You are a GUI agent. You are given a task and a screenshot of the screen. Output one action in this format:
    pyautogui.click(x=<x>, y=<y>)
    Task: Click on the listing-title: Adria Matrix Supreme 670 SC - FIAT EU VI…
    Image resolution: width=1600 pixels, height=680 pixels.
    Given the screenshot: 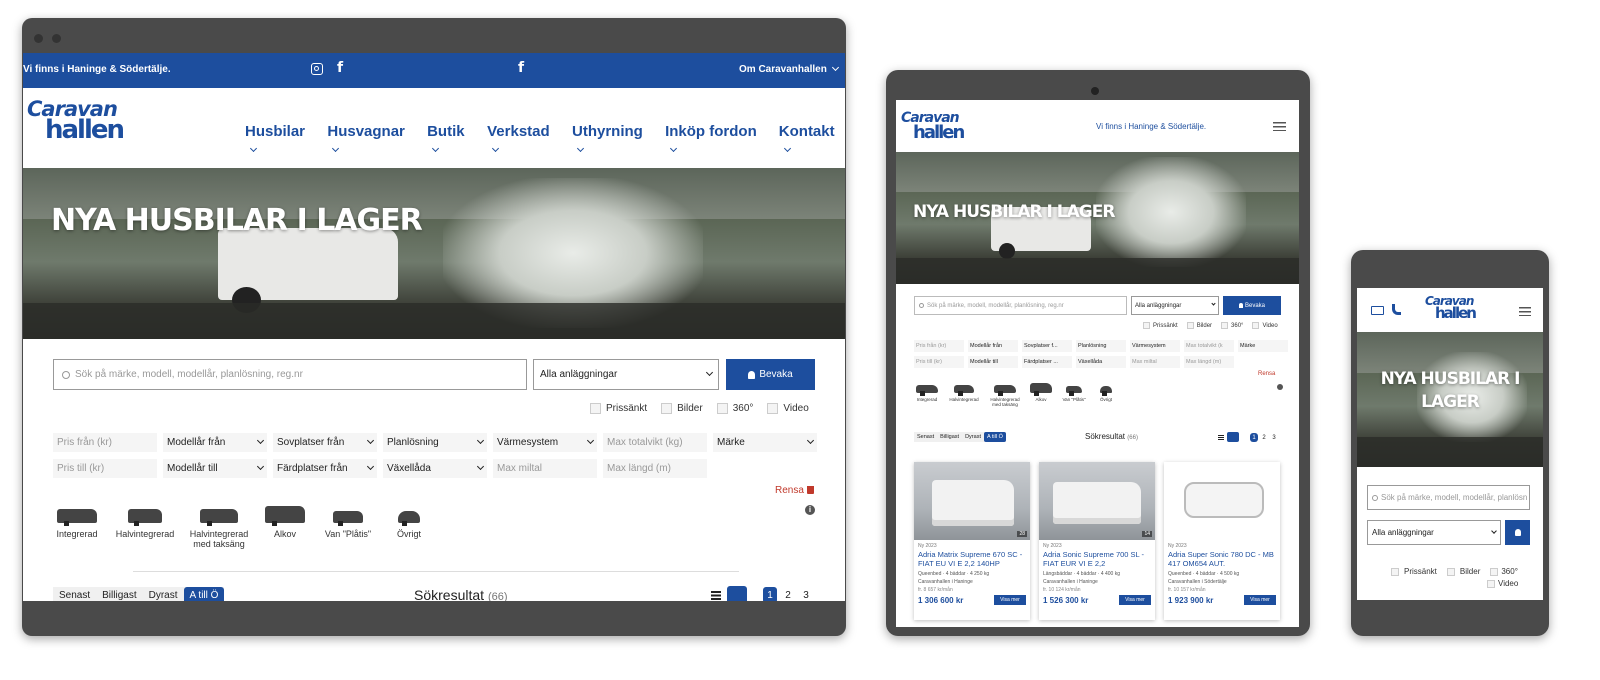 What is the action you would take?
    pyautogui.click(x=972, y=559)
    